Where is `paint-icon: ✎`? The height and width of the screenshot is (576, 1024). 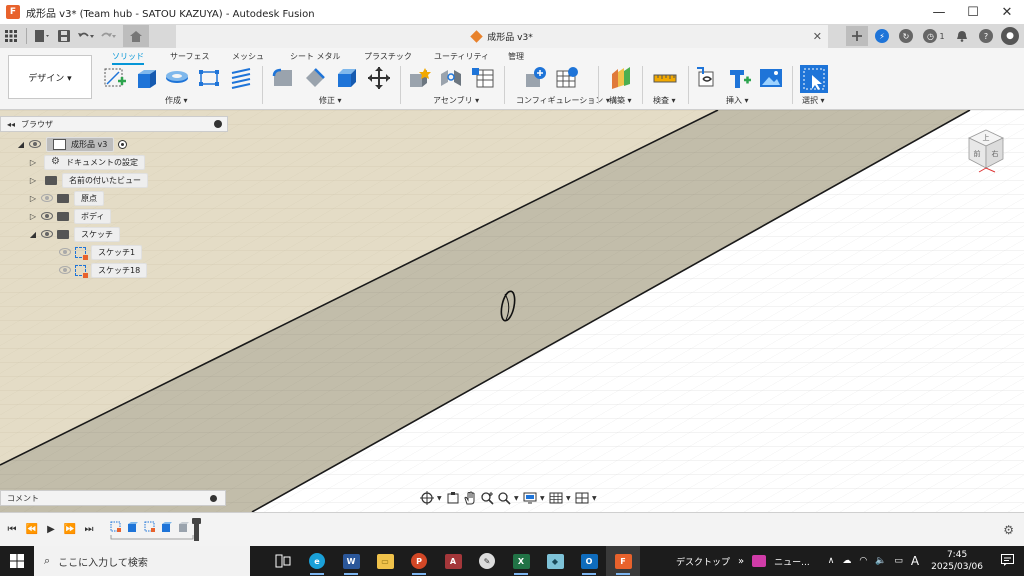
paint-icon: ✎ is located at coordinates (487, 561).